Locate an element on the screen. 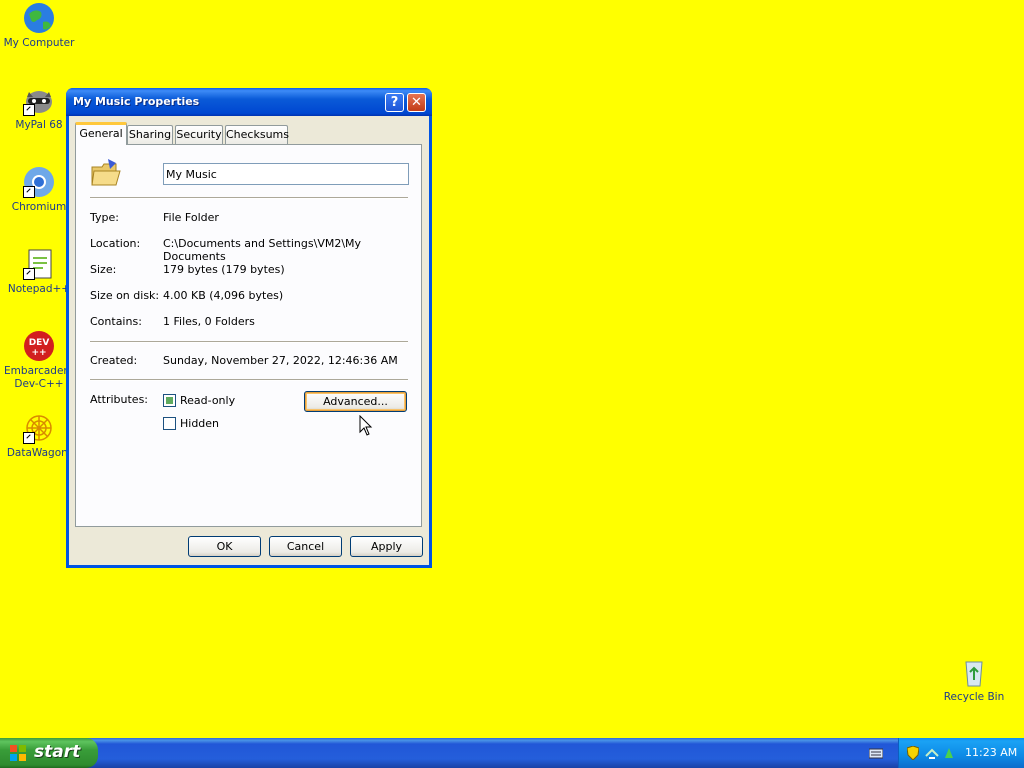  desktop-icon-my-computer: My Computer is located at coordinates (39, 26).